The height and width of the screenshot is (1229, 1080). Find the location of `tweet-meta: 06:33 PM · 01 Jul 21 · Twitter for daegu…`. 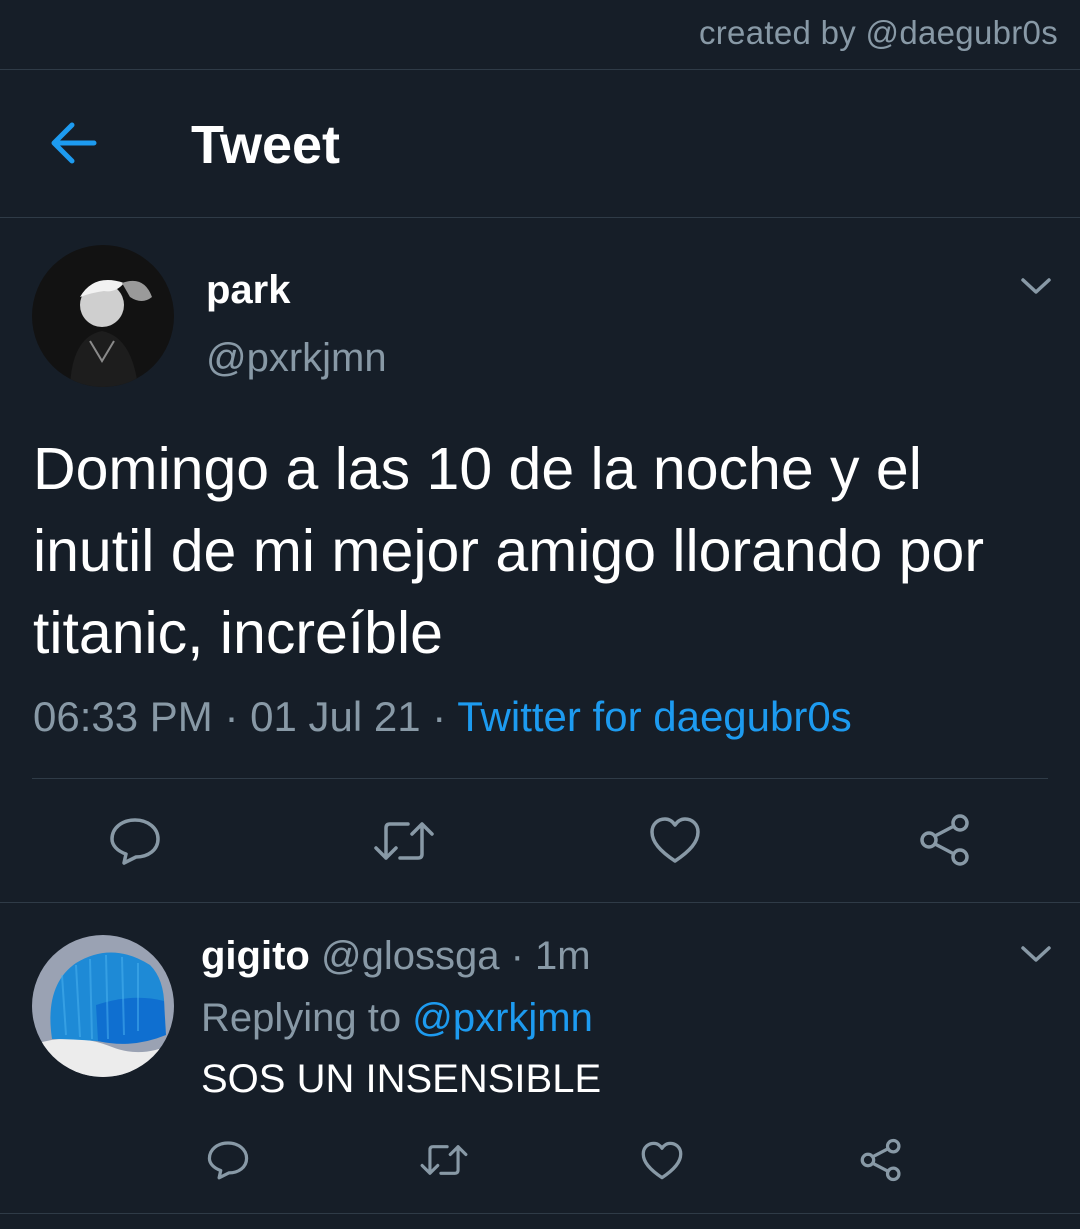

tweet-meta: 06:33 PM · 01 Jul 21 · Twitter for daegu… is located at coordinates (442, 717).